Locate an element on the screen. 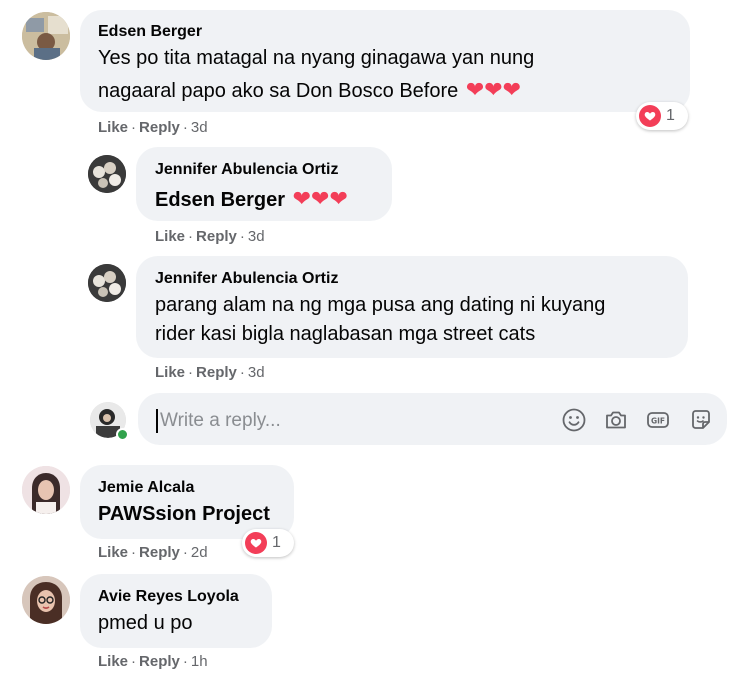  comment-author: Jemie Alcala is located at coordinates (146, 488).